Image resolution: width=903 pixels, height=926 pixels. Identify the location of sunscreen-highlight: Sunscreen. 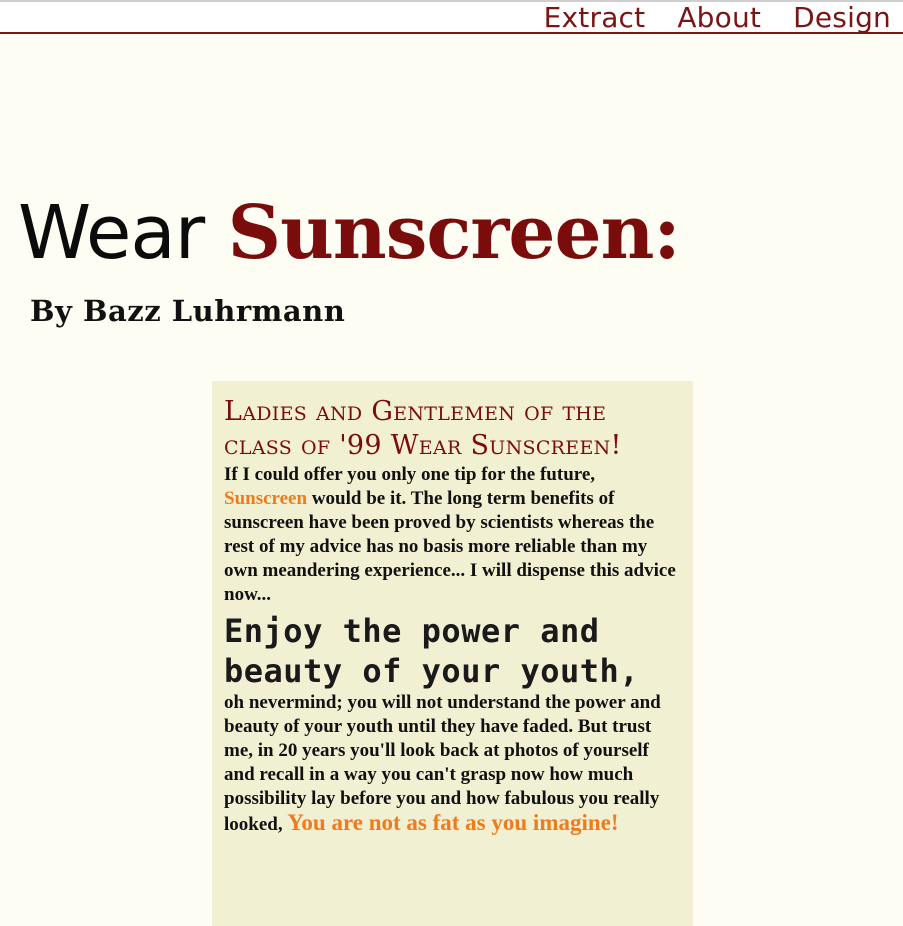
(266, 498).